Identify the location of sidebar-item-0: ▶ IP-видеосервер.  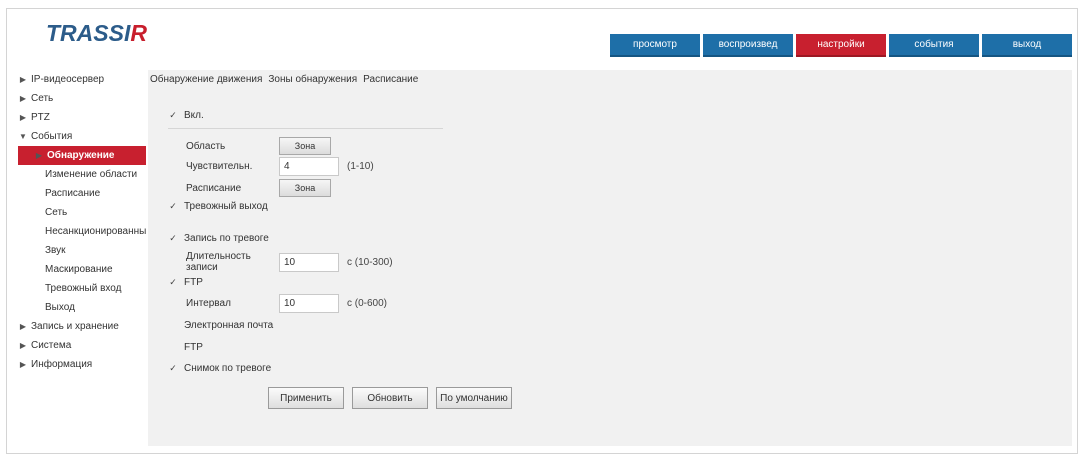
(80, 79).